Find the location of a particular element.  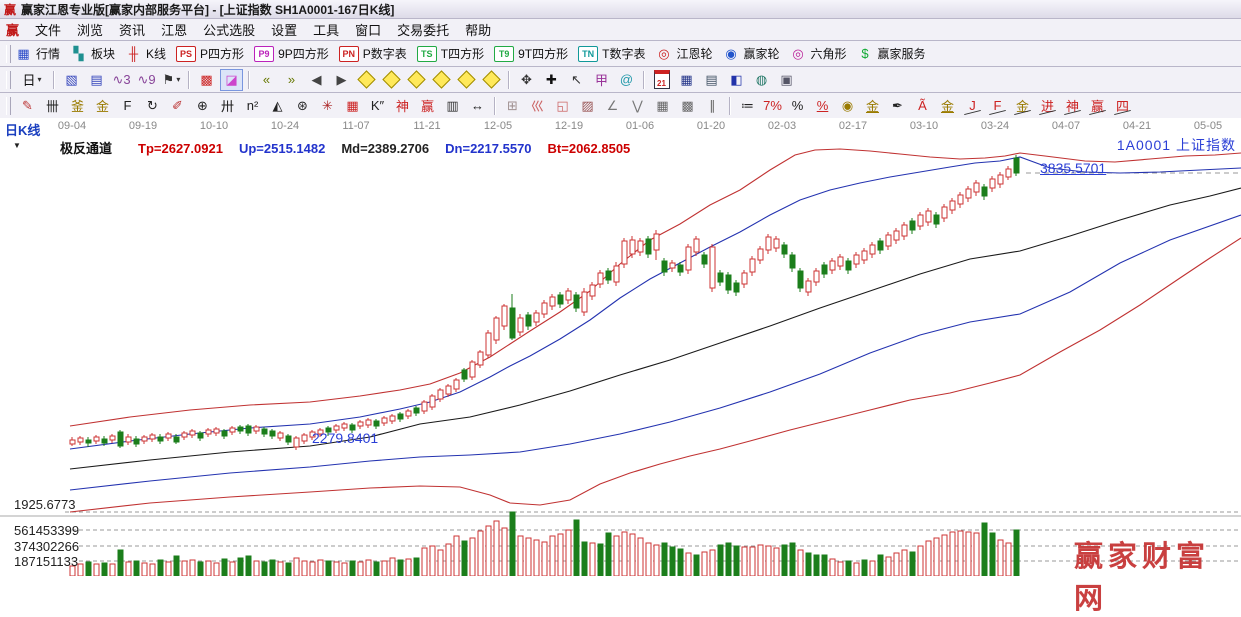

p-square-button: PS P四方形 is located at coordinates (210, 53).